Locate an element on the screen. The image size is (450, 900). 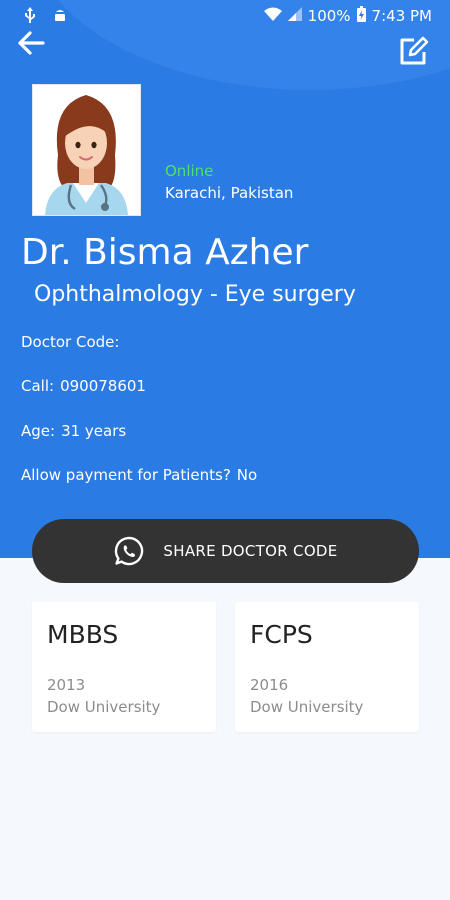
online-status: Online is located at coordinates (189, 171).